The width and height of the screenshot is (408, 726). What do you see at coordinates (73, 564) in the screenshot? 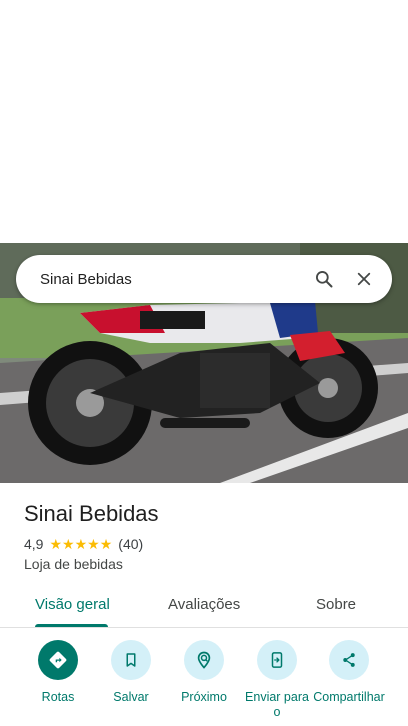
I see `place-category: Loja de bebidas` at bounding box center [73, 564].